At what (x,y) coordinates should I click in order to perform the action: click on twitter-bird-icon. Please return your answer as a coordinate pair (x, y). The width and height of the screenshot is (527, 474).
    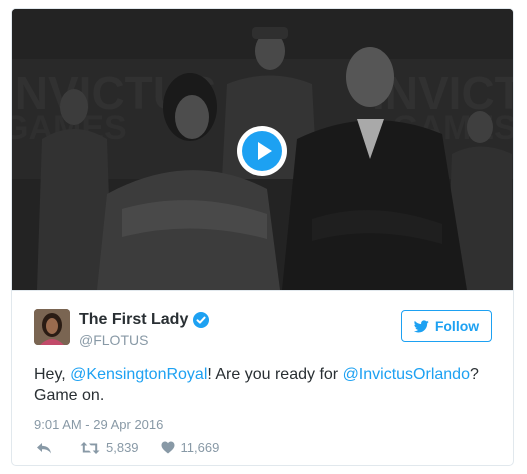
    Looking at the image, I should click on (421, 325).